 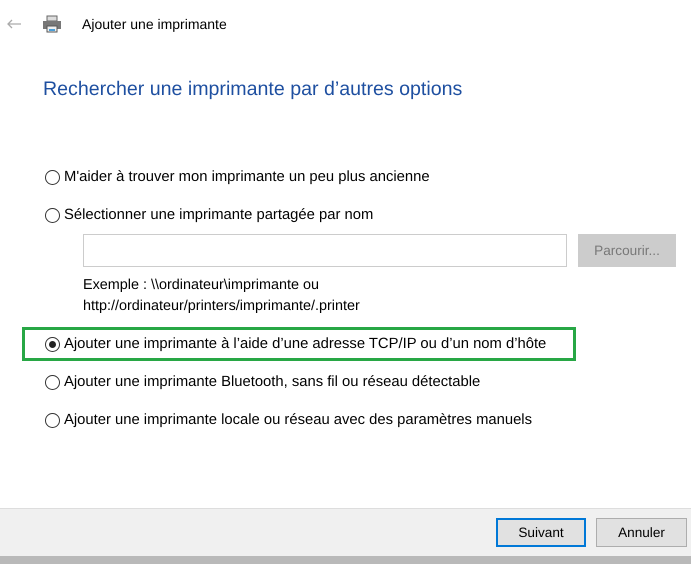 What do you see at coordinates (154, 24) in the screenshot?
I see `window-title: Ajouter une imprimante` at bounding box center [154, 24].